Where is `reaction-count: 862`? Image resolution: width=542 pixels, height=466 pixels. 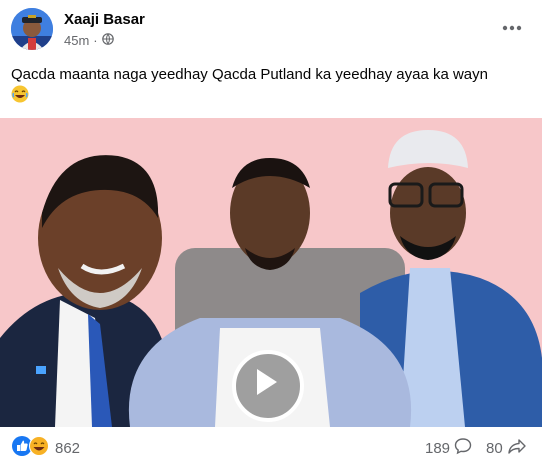
reaction-count: 862 is located at coordinates (68, 448).